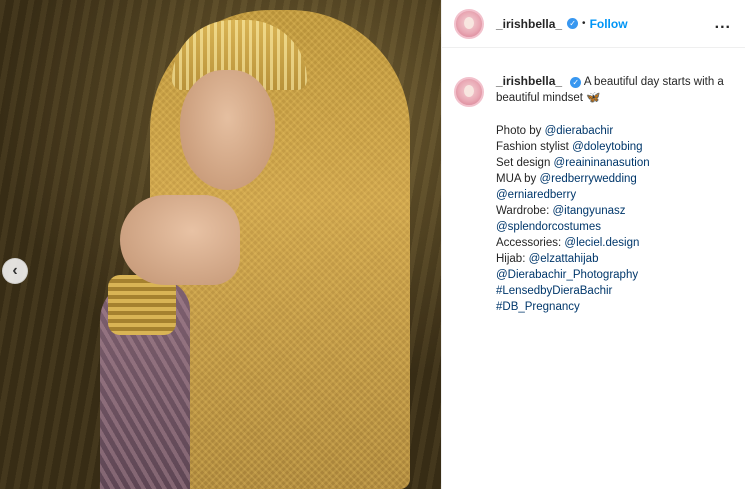 This screenshot has width=745, height=489. What do you see at coordinates (564, 259) in the screenshot?
I see `mention-link: @elzattahijab` at bounding box center [564, 259].